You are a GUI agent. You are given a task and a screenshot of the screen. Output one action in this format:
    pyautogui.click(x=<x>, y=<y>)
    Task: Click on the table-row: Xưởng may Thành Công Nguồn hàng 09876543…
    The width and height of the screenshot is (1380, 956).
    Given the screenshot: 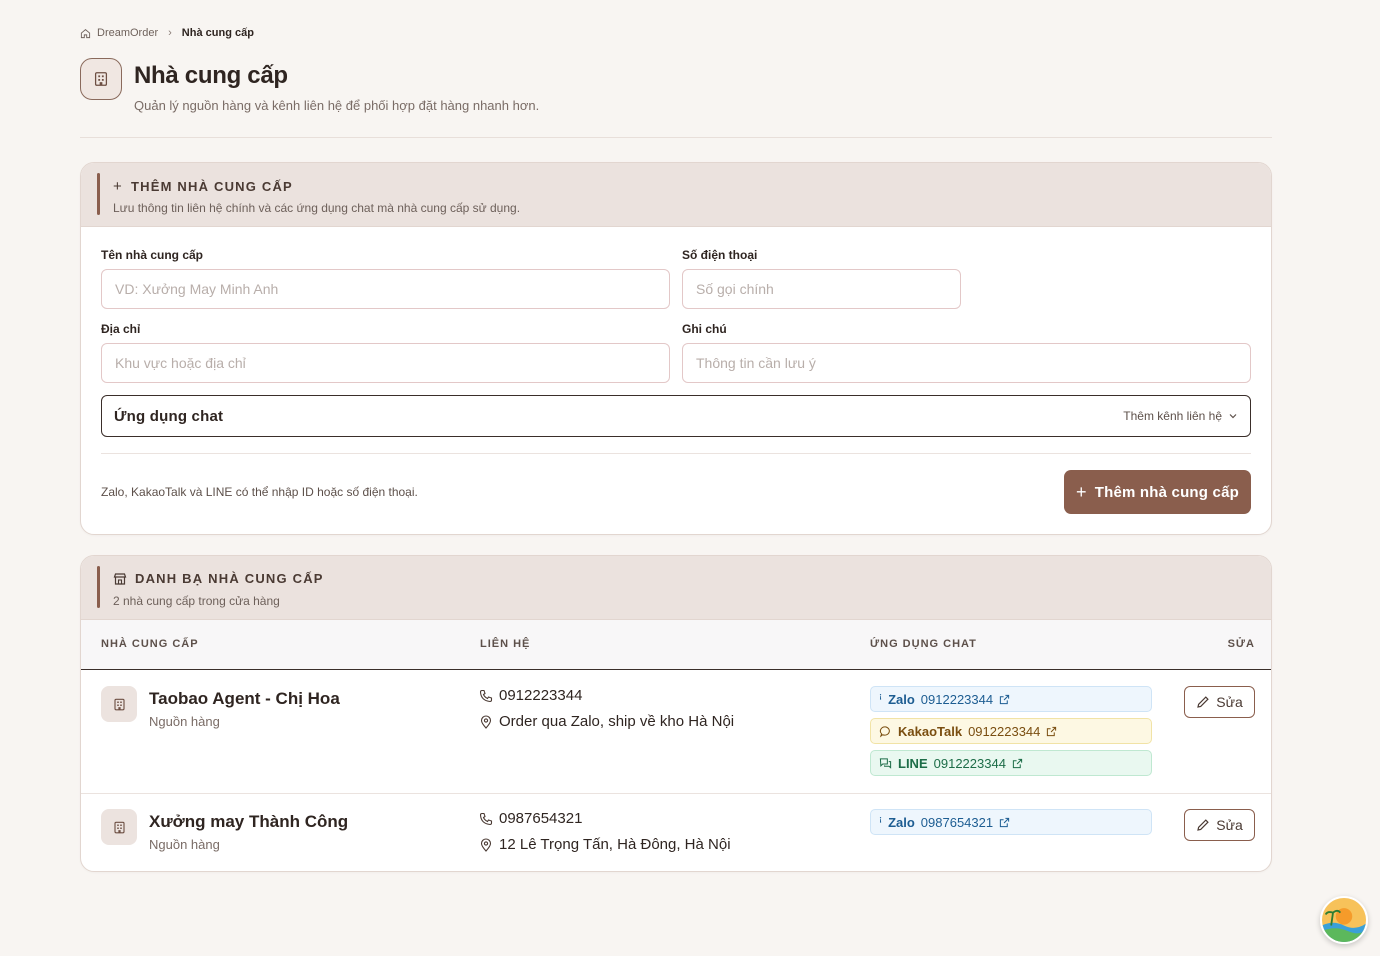 What is the action you would take?
    pyautogui.click(x=676, y=832)
    